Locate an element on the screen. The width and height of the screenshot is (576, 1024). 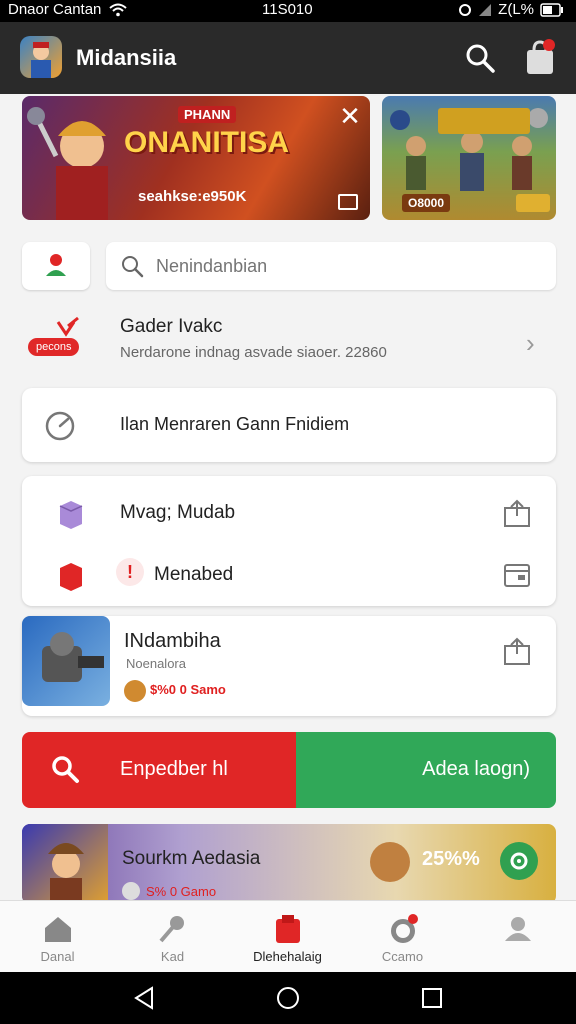
list-item-label: Mvag; Mudab is located at coordinates (178, 512).